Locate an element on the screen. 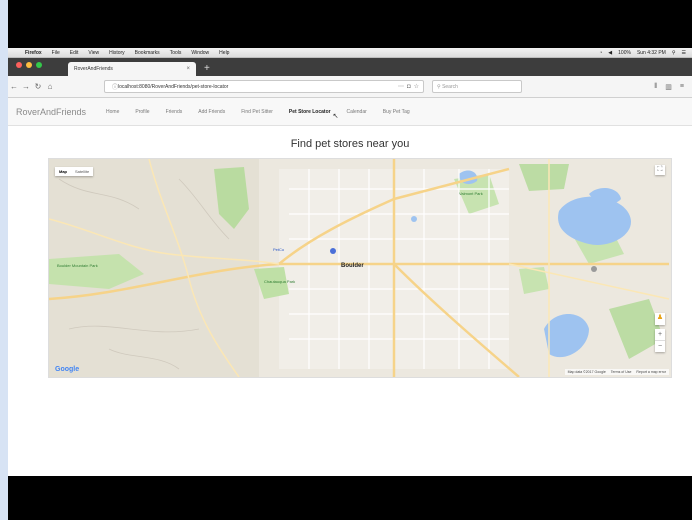  menubar-status: ◔ ◀ 100% Sun 4:32 PM ⚲ ☰ is located at coordinates (645, 53).